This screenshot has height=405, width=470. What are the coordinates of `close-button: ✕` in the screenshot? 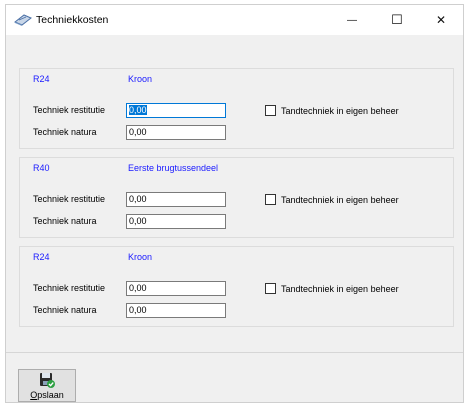 It's located at (441, 20).